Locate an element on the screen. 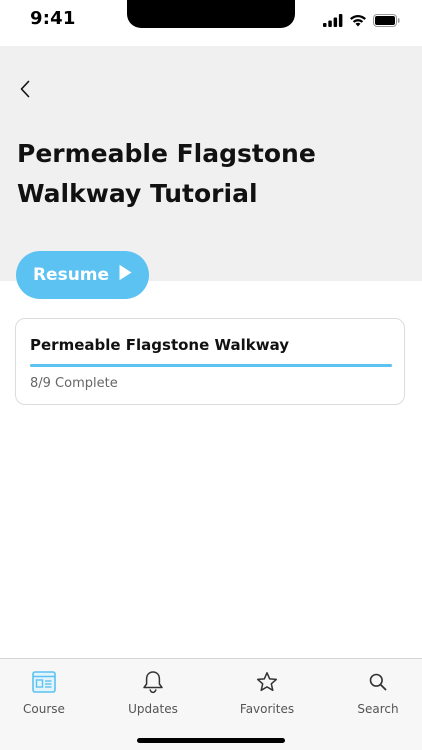 This screenshot has width=422, height=750. tab-search-label: Search is located at coordinates (378, 709).